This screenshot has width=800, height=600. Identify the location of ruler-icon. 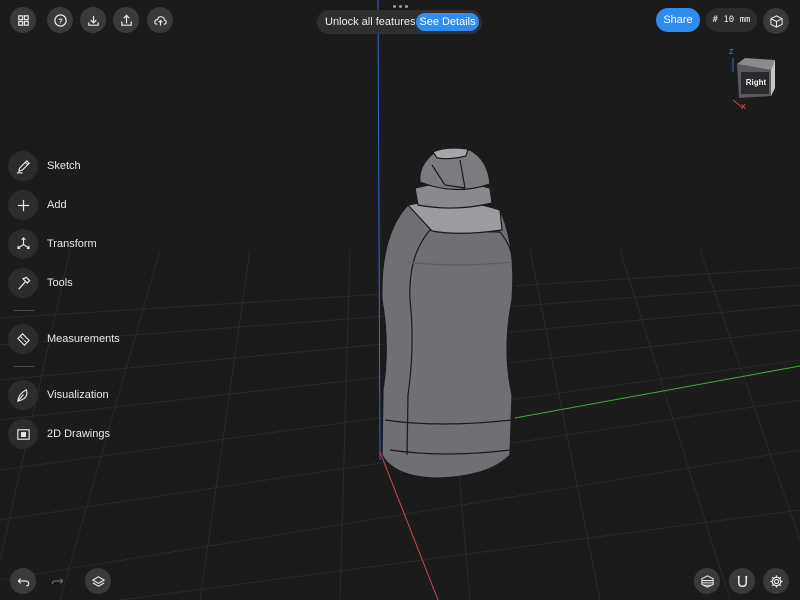
(23, 339).